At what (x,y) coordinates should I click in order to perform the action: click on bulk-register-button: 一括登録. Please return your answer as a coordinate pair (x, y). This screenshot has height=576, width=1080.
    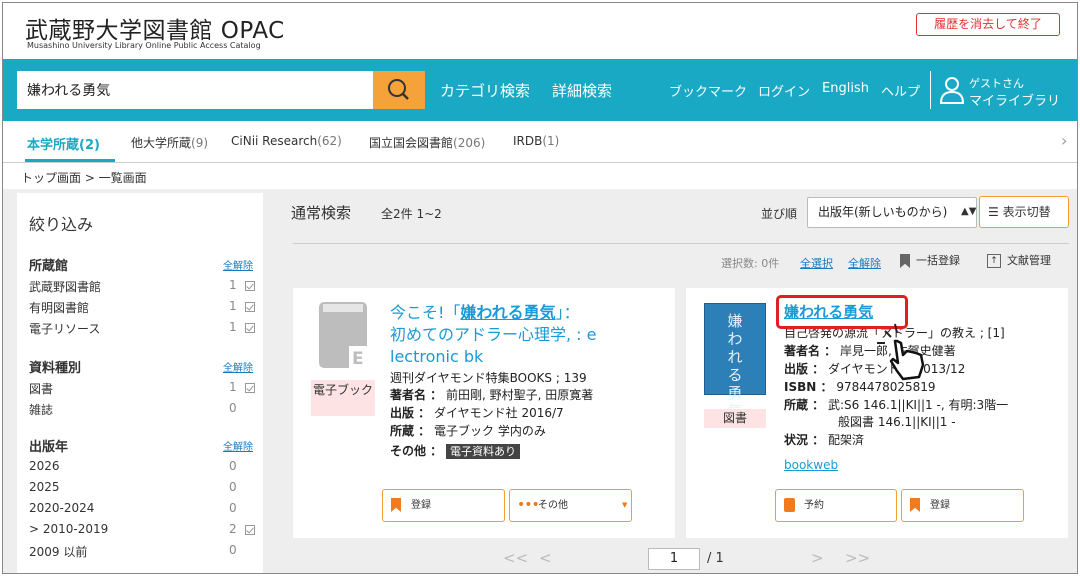
    Looking at the image, I should click on (930, 260).